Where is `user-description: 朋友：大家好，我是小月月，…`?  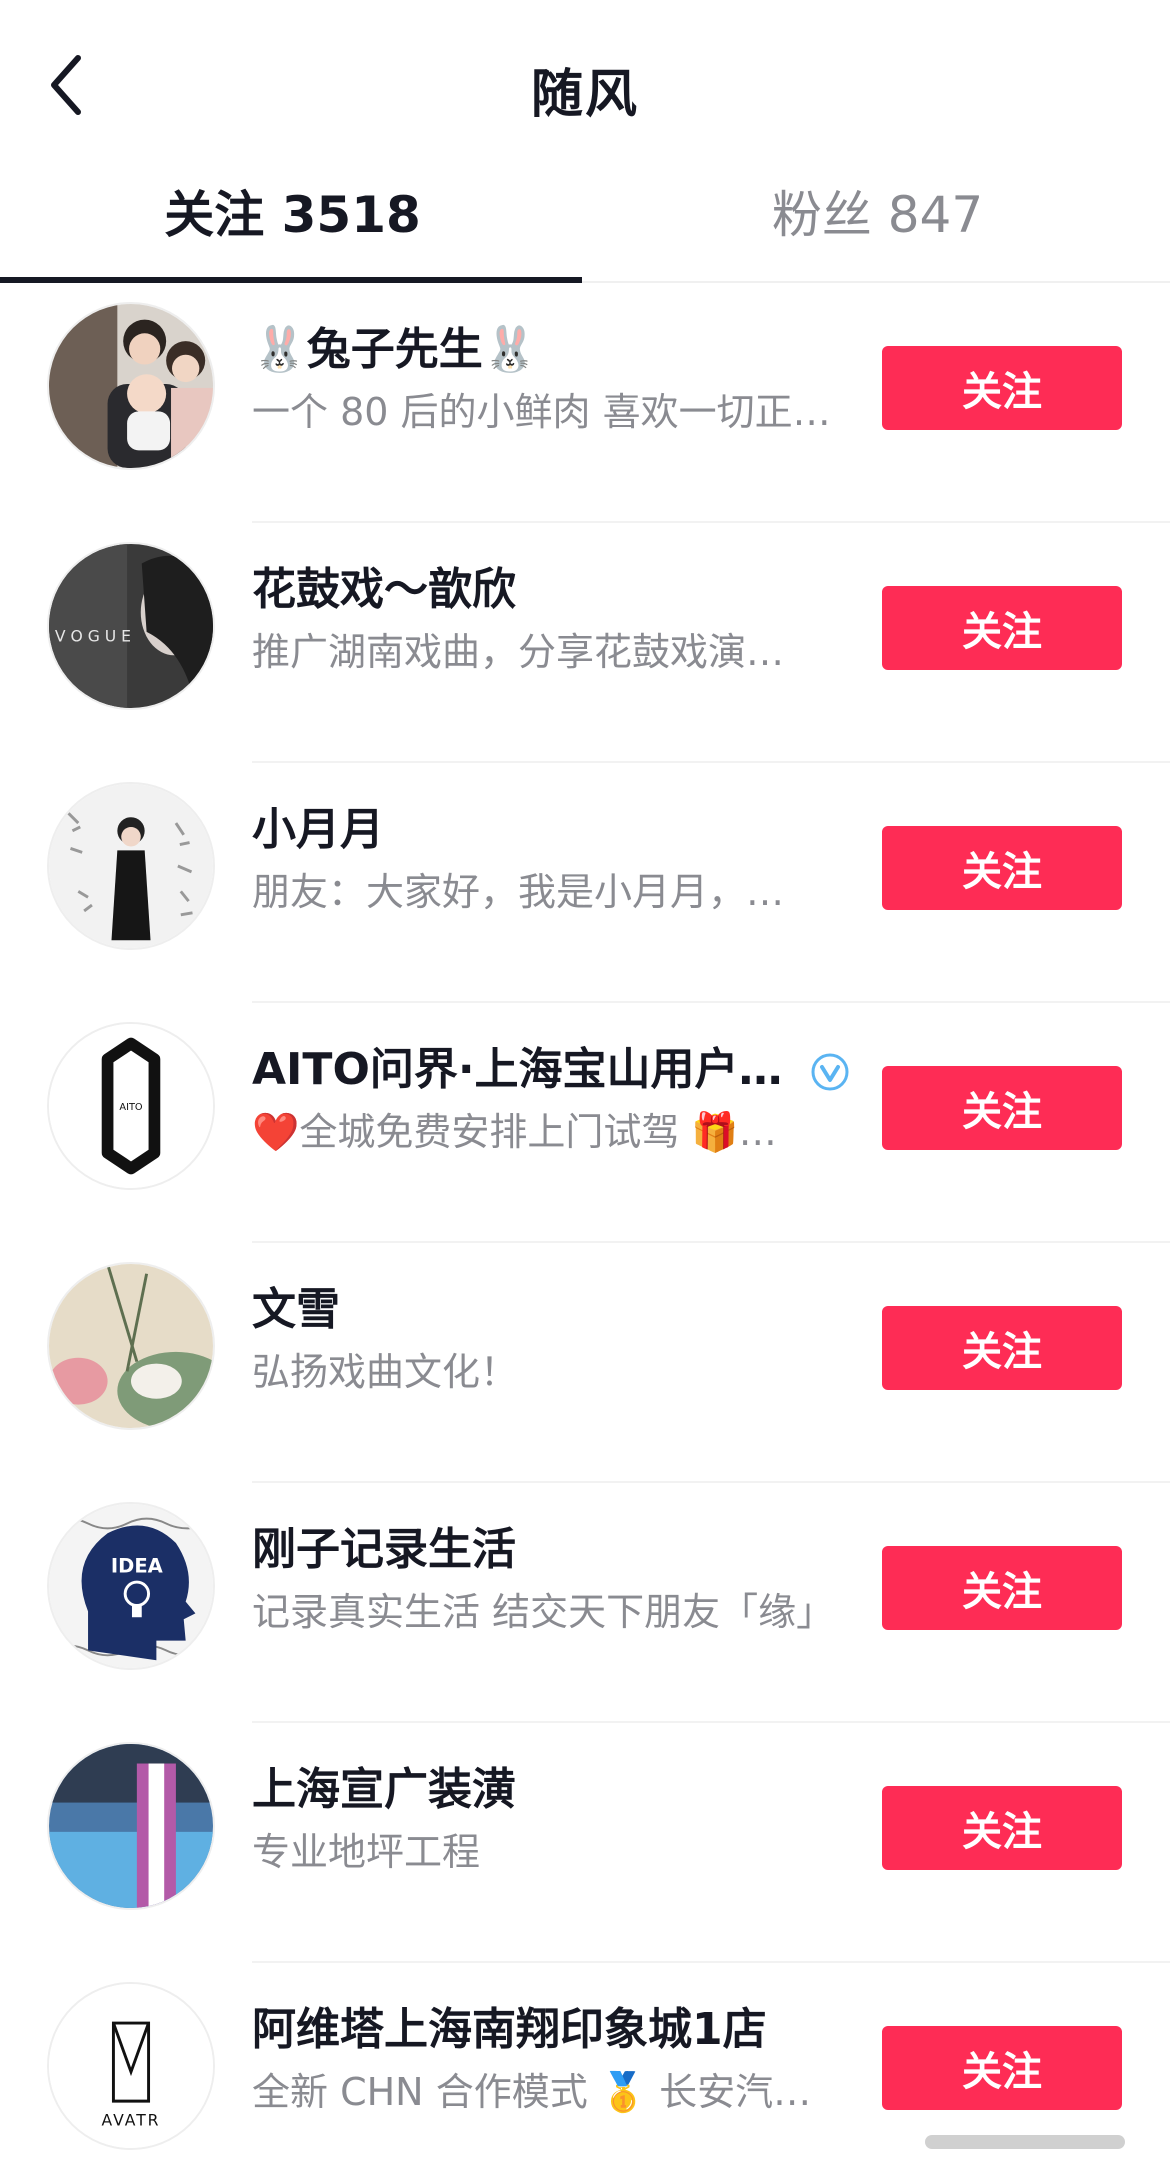
user-description: 朋友：大家好，我是小月月，… is located at coordinates (518, 892).